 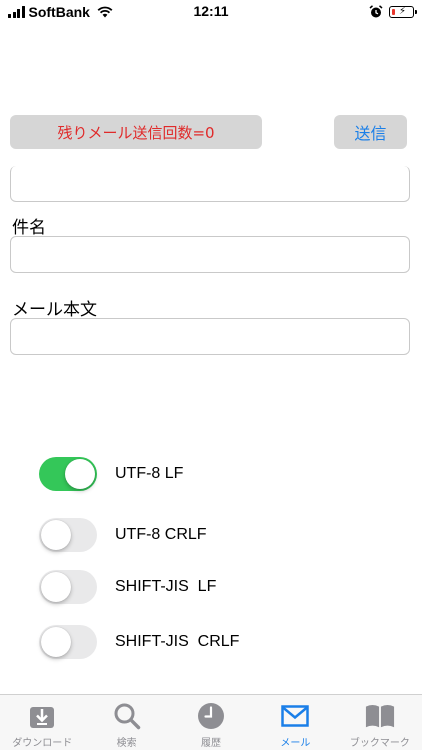 I want to click on battery-icon: ⚡, so click(x=403, y=12).